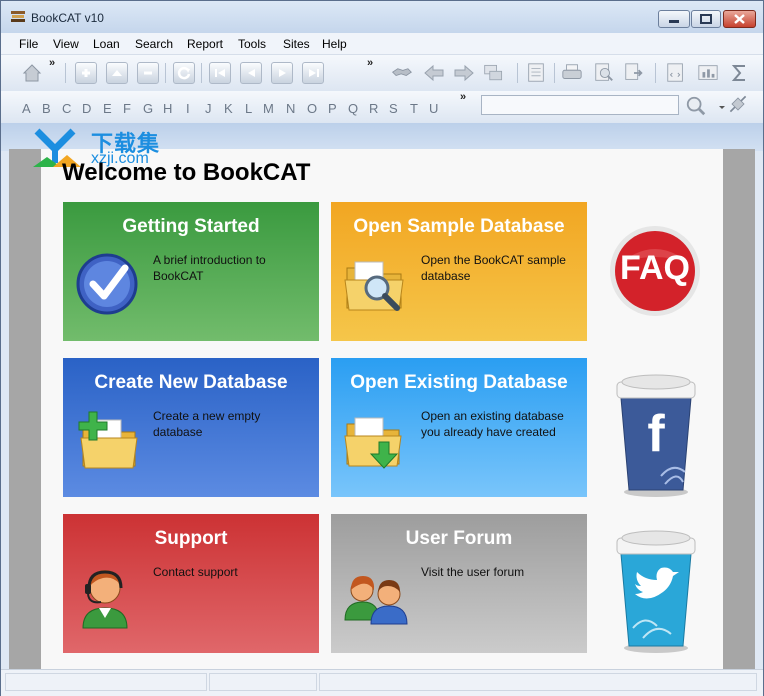 The height and width of the screenshot is (696, 764). What do you see at coordinates (188, 108) in the screenshot?
I see `letter-i: I` at bounding box center [188, 108].